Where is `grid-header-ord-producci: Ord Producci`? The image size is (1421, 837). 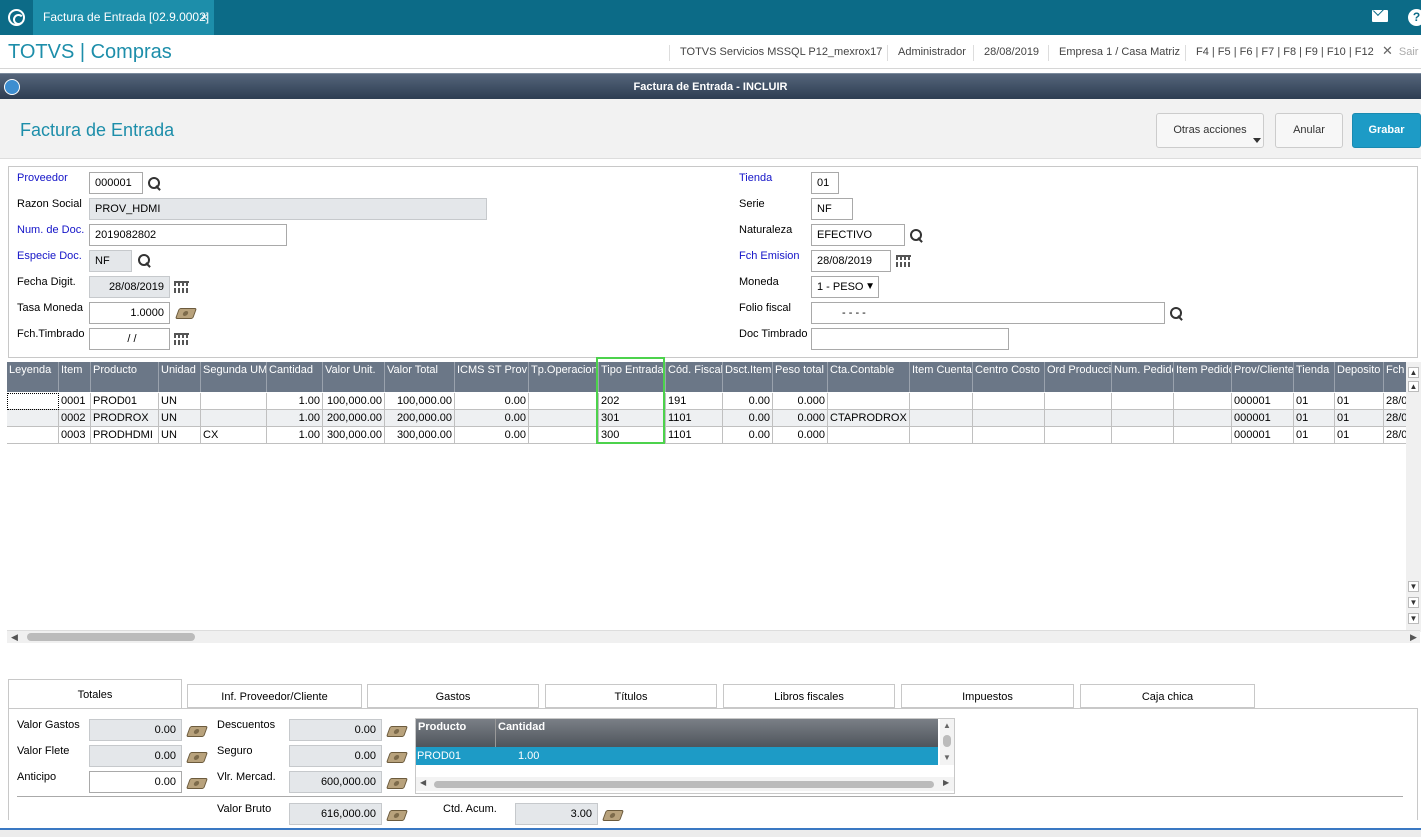 grid-header-ord-producci: Ord Producci is located at coordinates (1078, 377).